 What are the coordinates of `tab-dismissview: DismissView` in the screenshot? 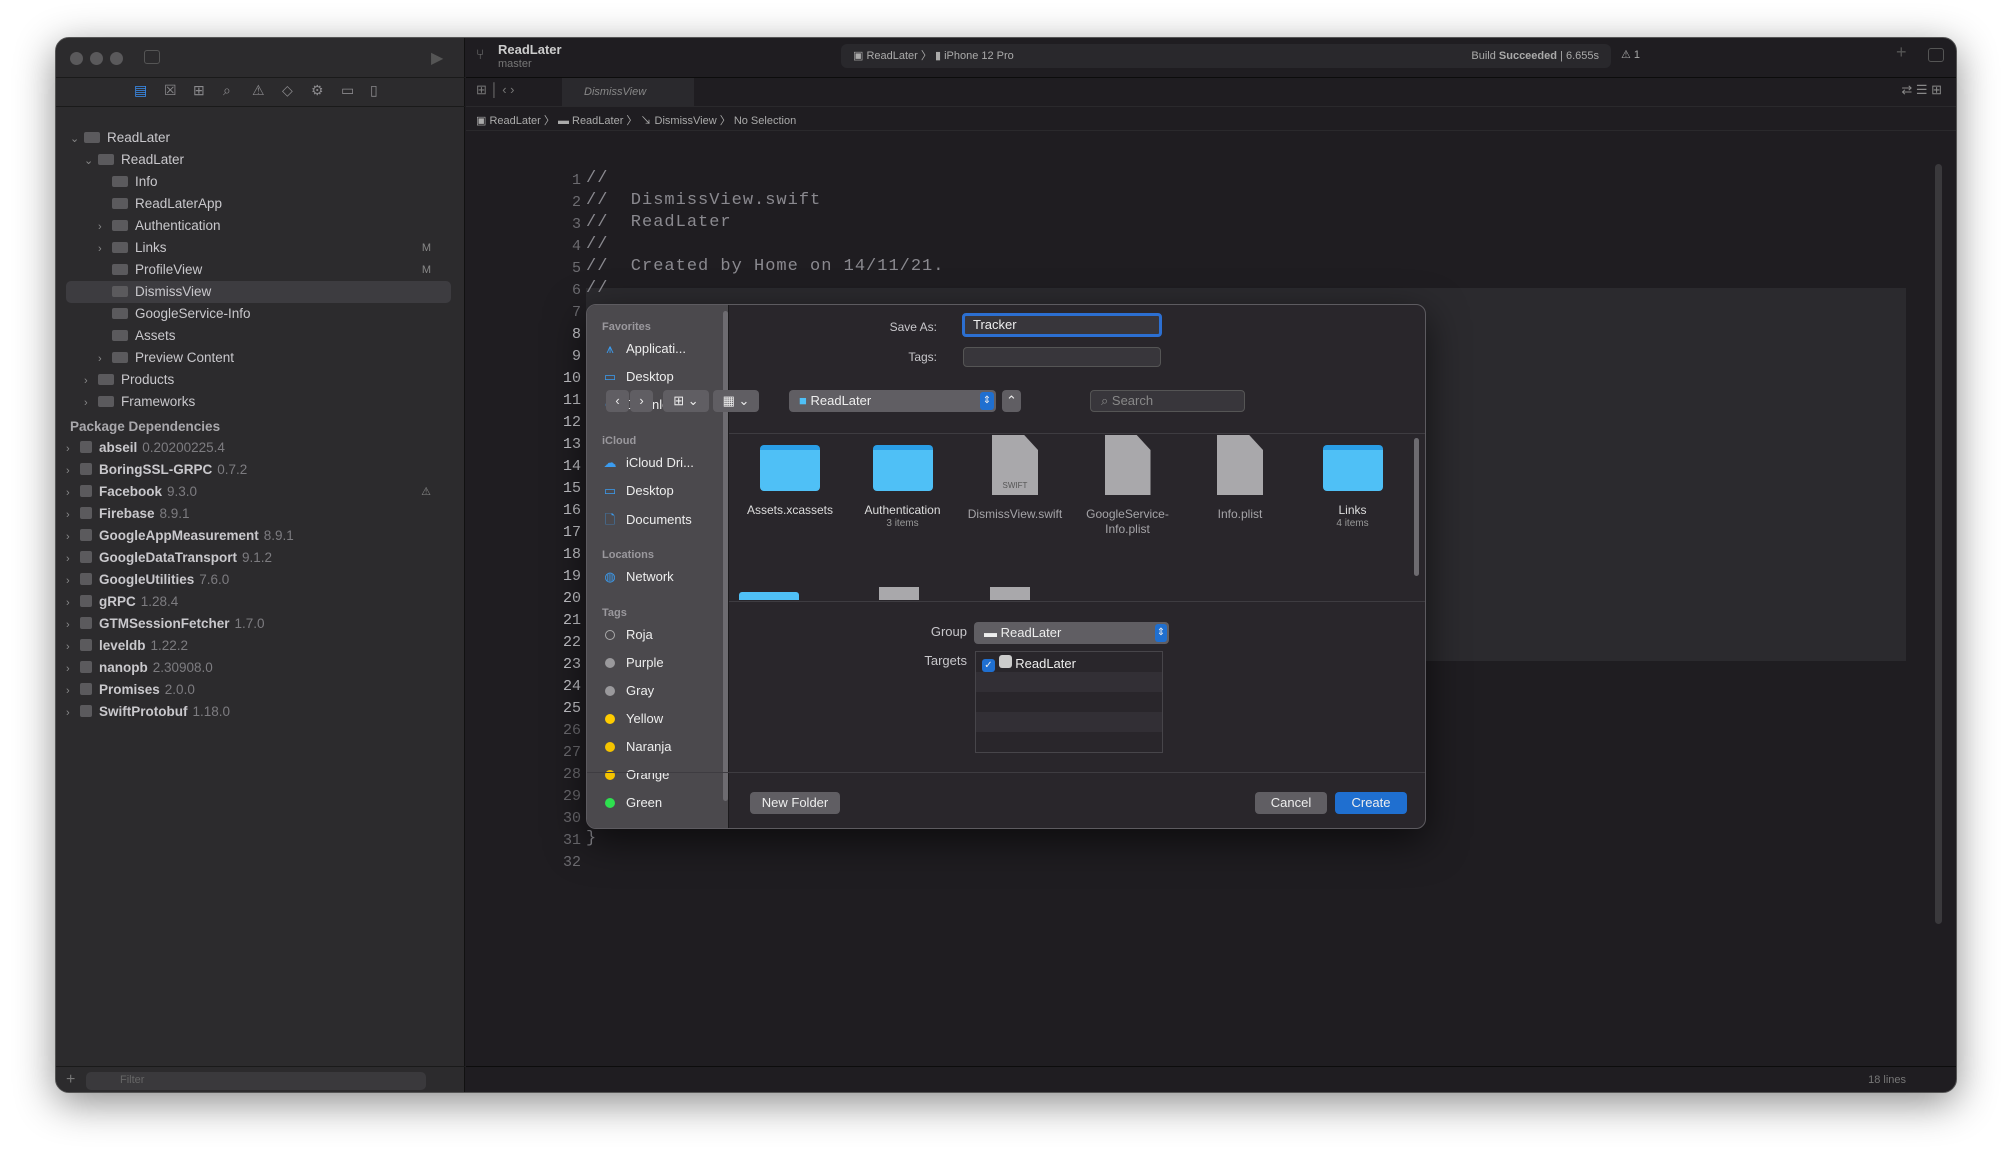 It's located at (628, 92).